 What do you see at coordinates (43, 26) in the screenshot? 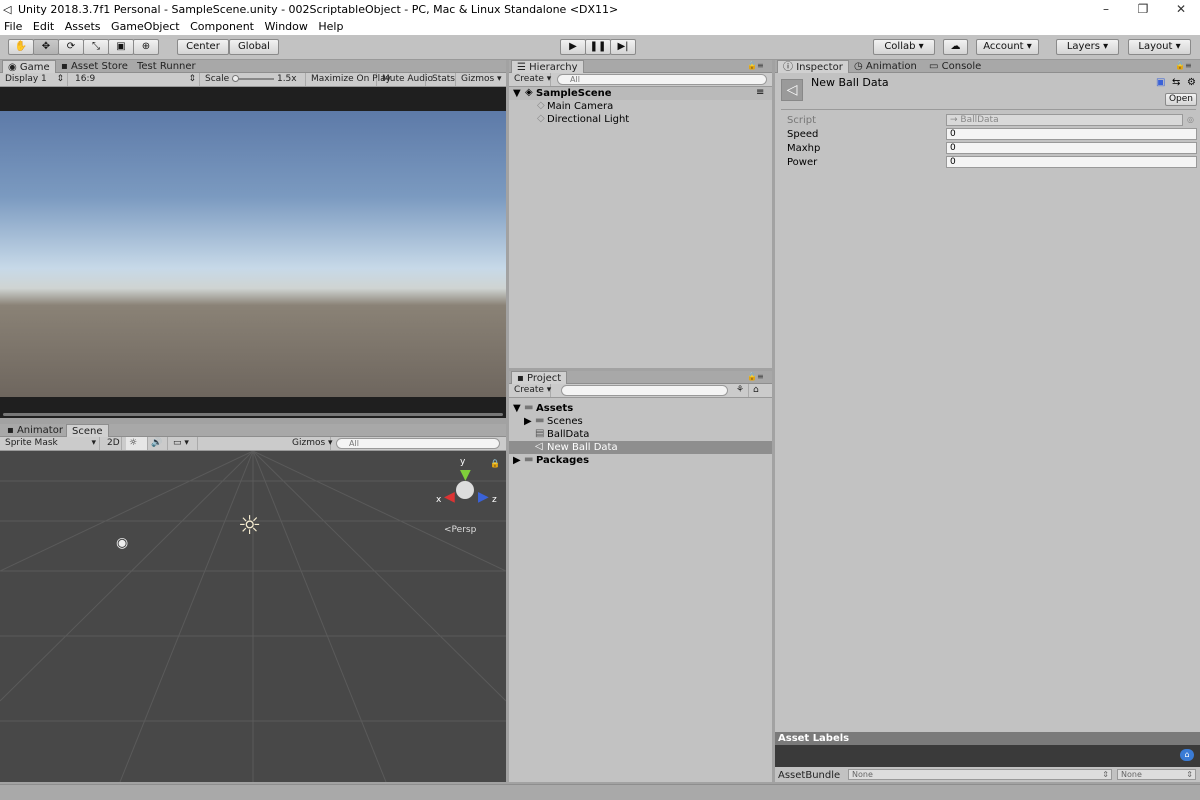
I see `menu-edit: Edit` at bounding box center [43, 26].